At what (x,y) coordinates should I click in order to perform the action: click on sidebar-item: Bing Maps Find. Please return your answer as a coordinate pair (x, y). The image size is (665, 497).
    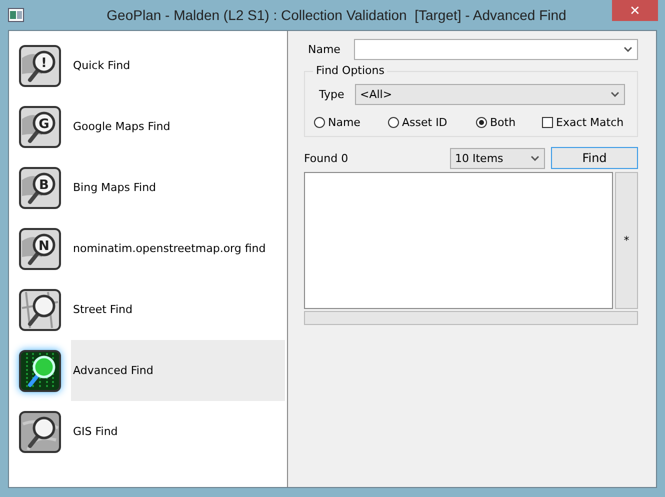
    Looking at the image, I should click on (178, 187).